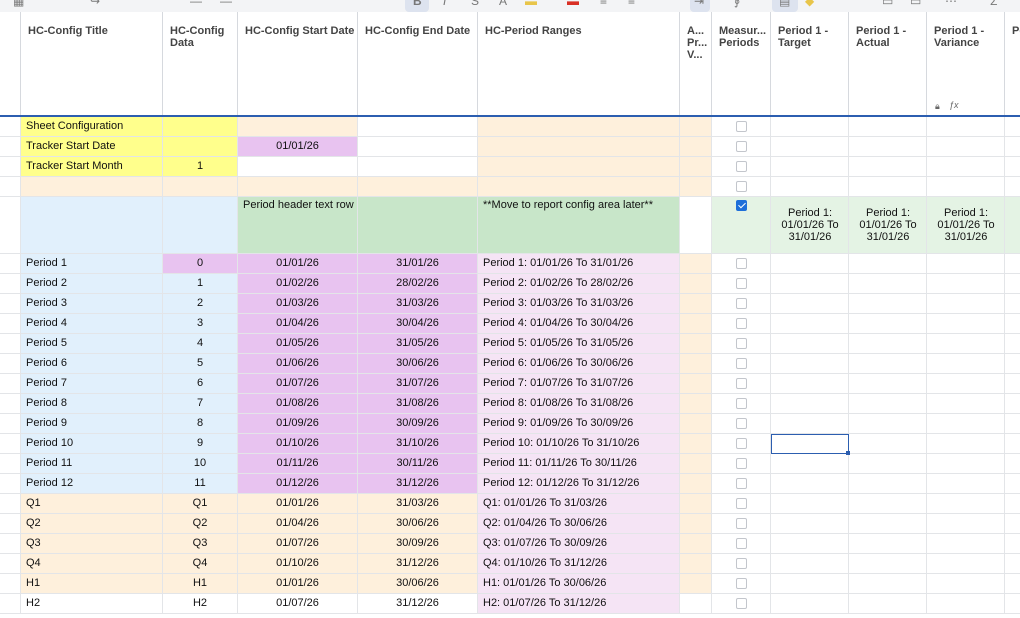 The width and height of the screenshot is (1020, 618). What do you see at coordinates (952, 6) in the screenshot?
I see `more-icon: ⋯` at bounding box center [952, 6].